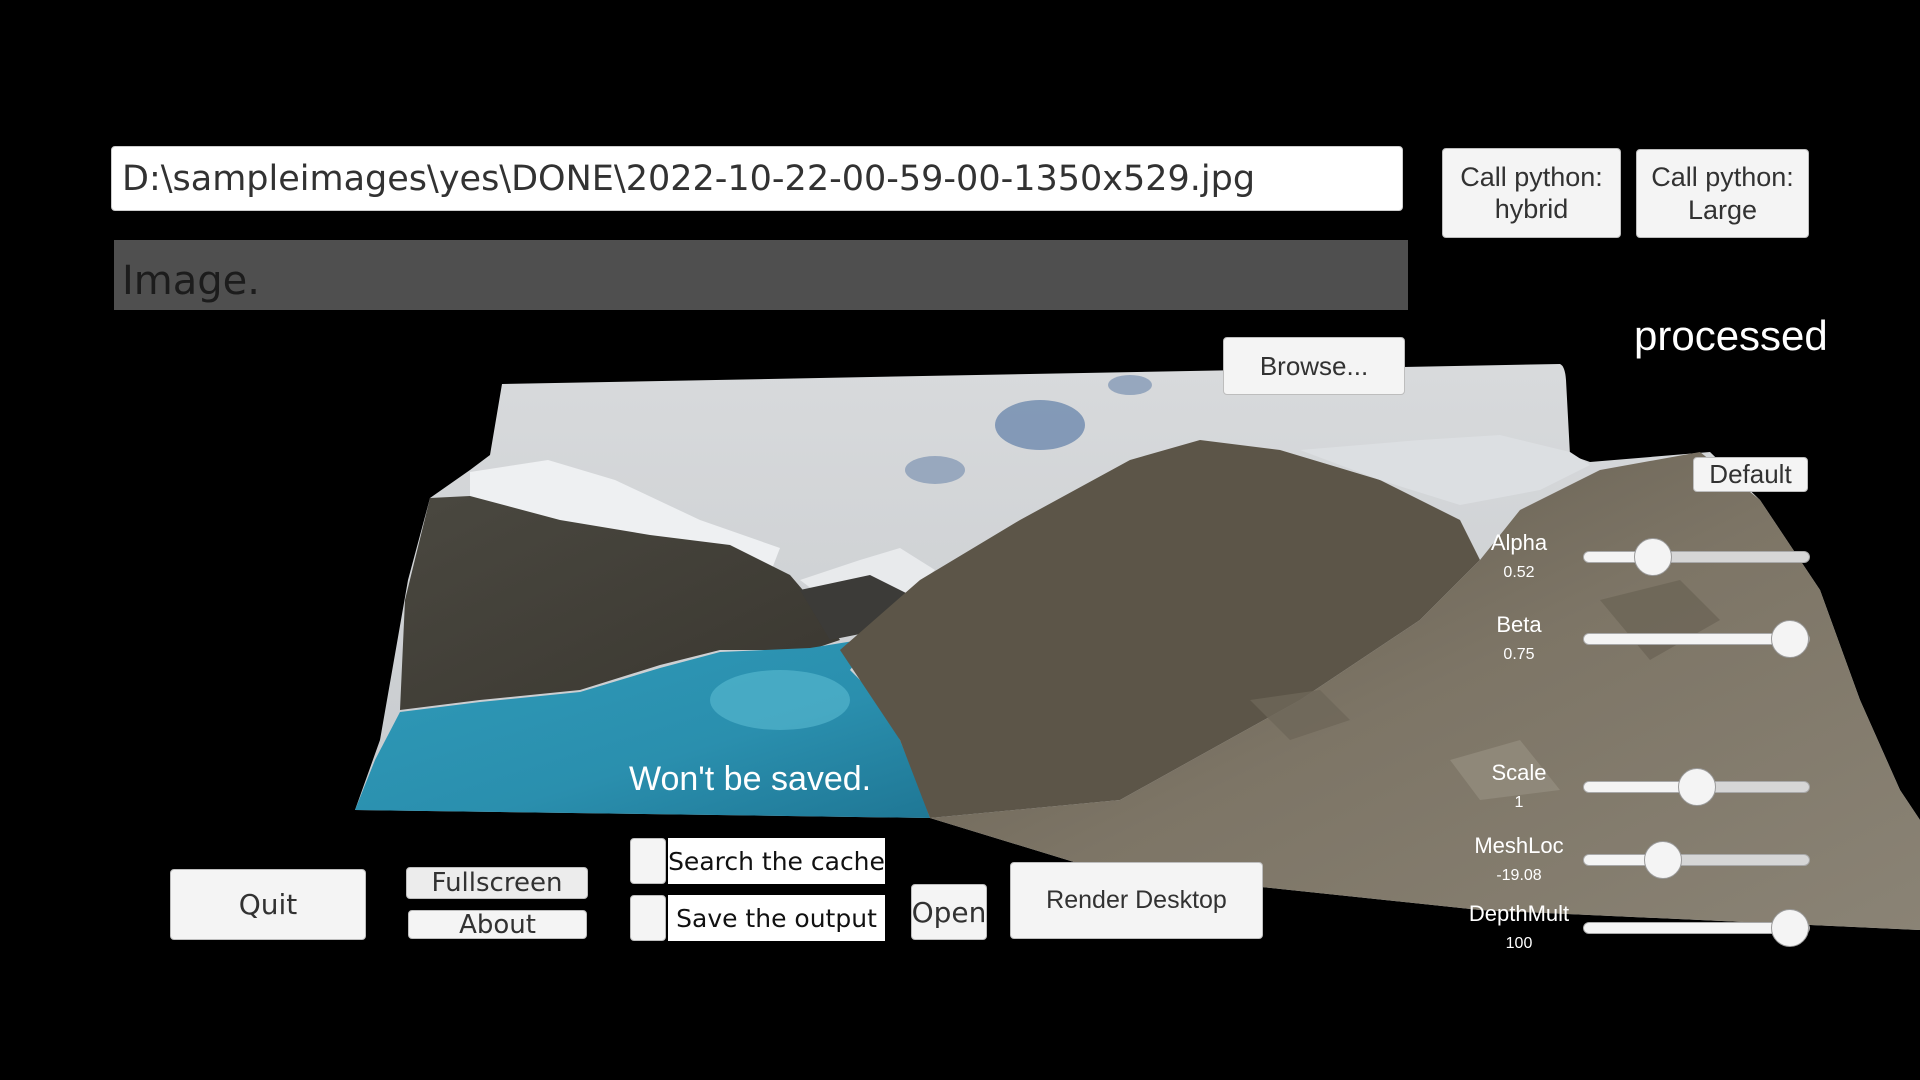  I want to click on about-button: About, so click(497, 925).